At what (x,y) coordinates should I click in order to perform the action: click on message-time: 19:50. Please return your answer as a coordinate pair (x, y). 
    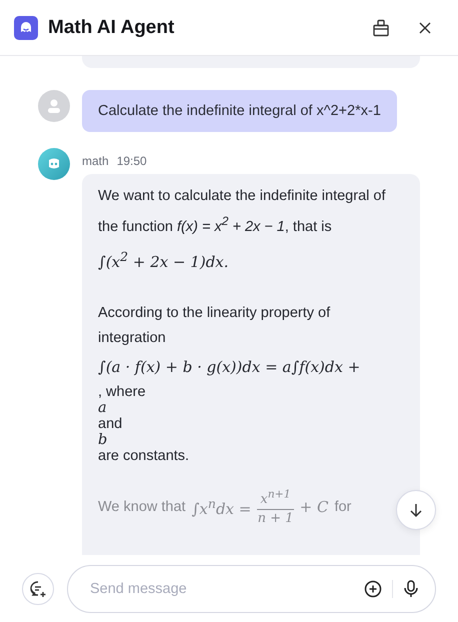
    Looking at the image, I should click on (131, 161).